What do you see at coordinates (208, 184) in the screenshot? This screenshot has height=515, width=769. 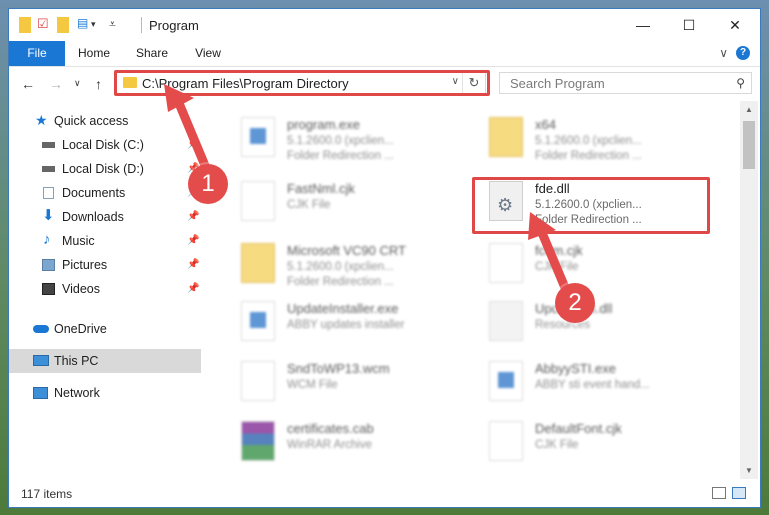 I see `callout-badge-1: 1` at bounding box center [208, 184].